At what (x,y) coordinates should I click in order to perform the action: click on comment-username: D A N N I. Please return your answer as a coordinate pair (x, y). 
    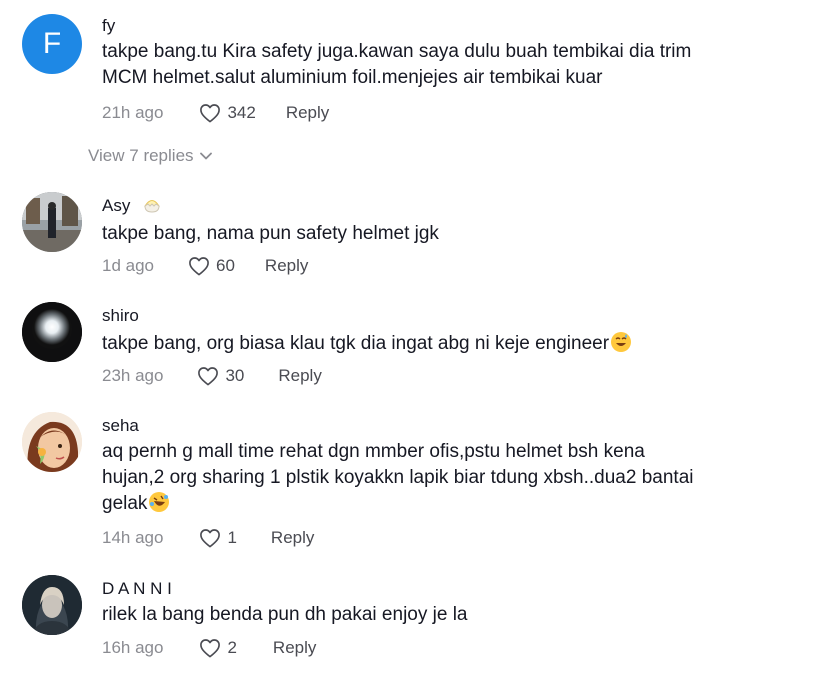
    Looking at the image, I should click on (137, 589).